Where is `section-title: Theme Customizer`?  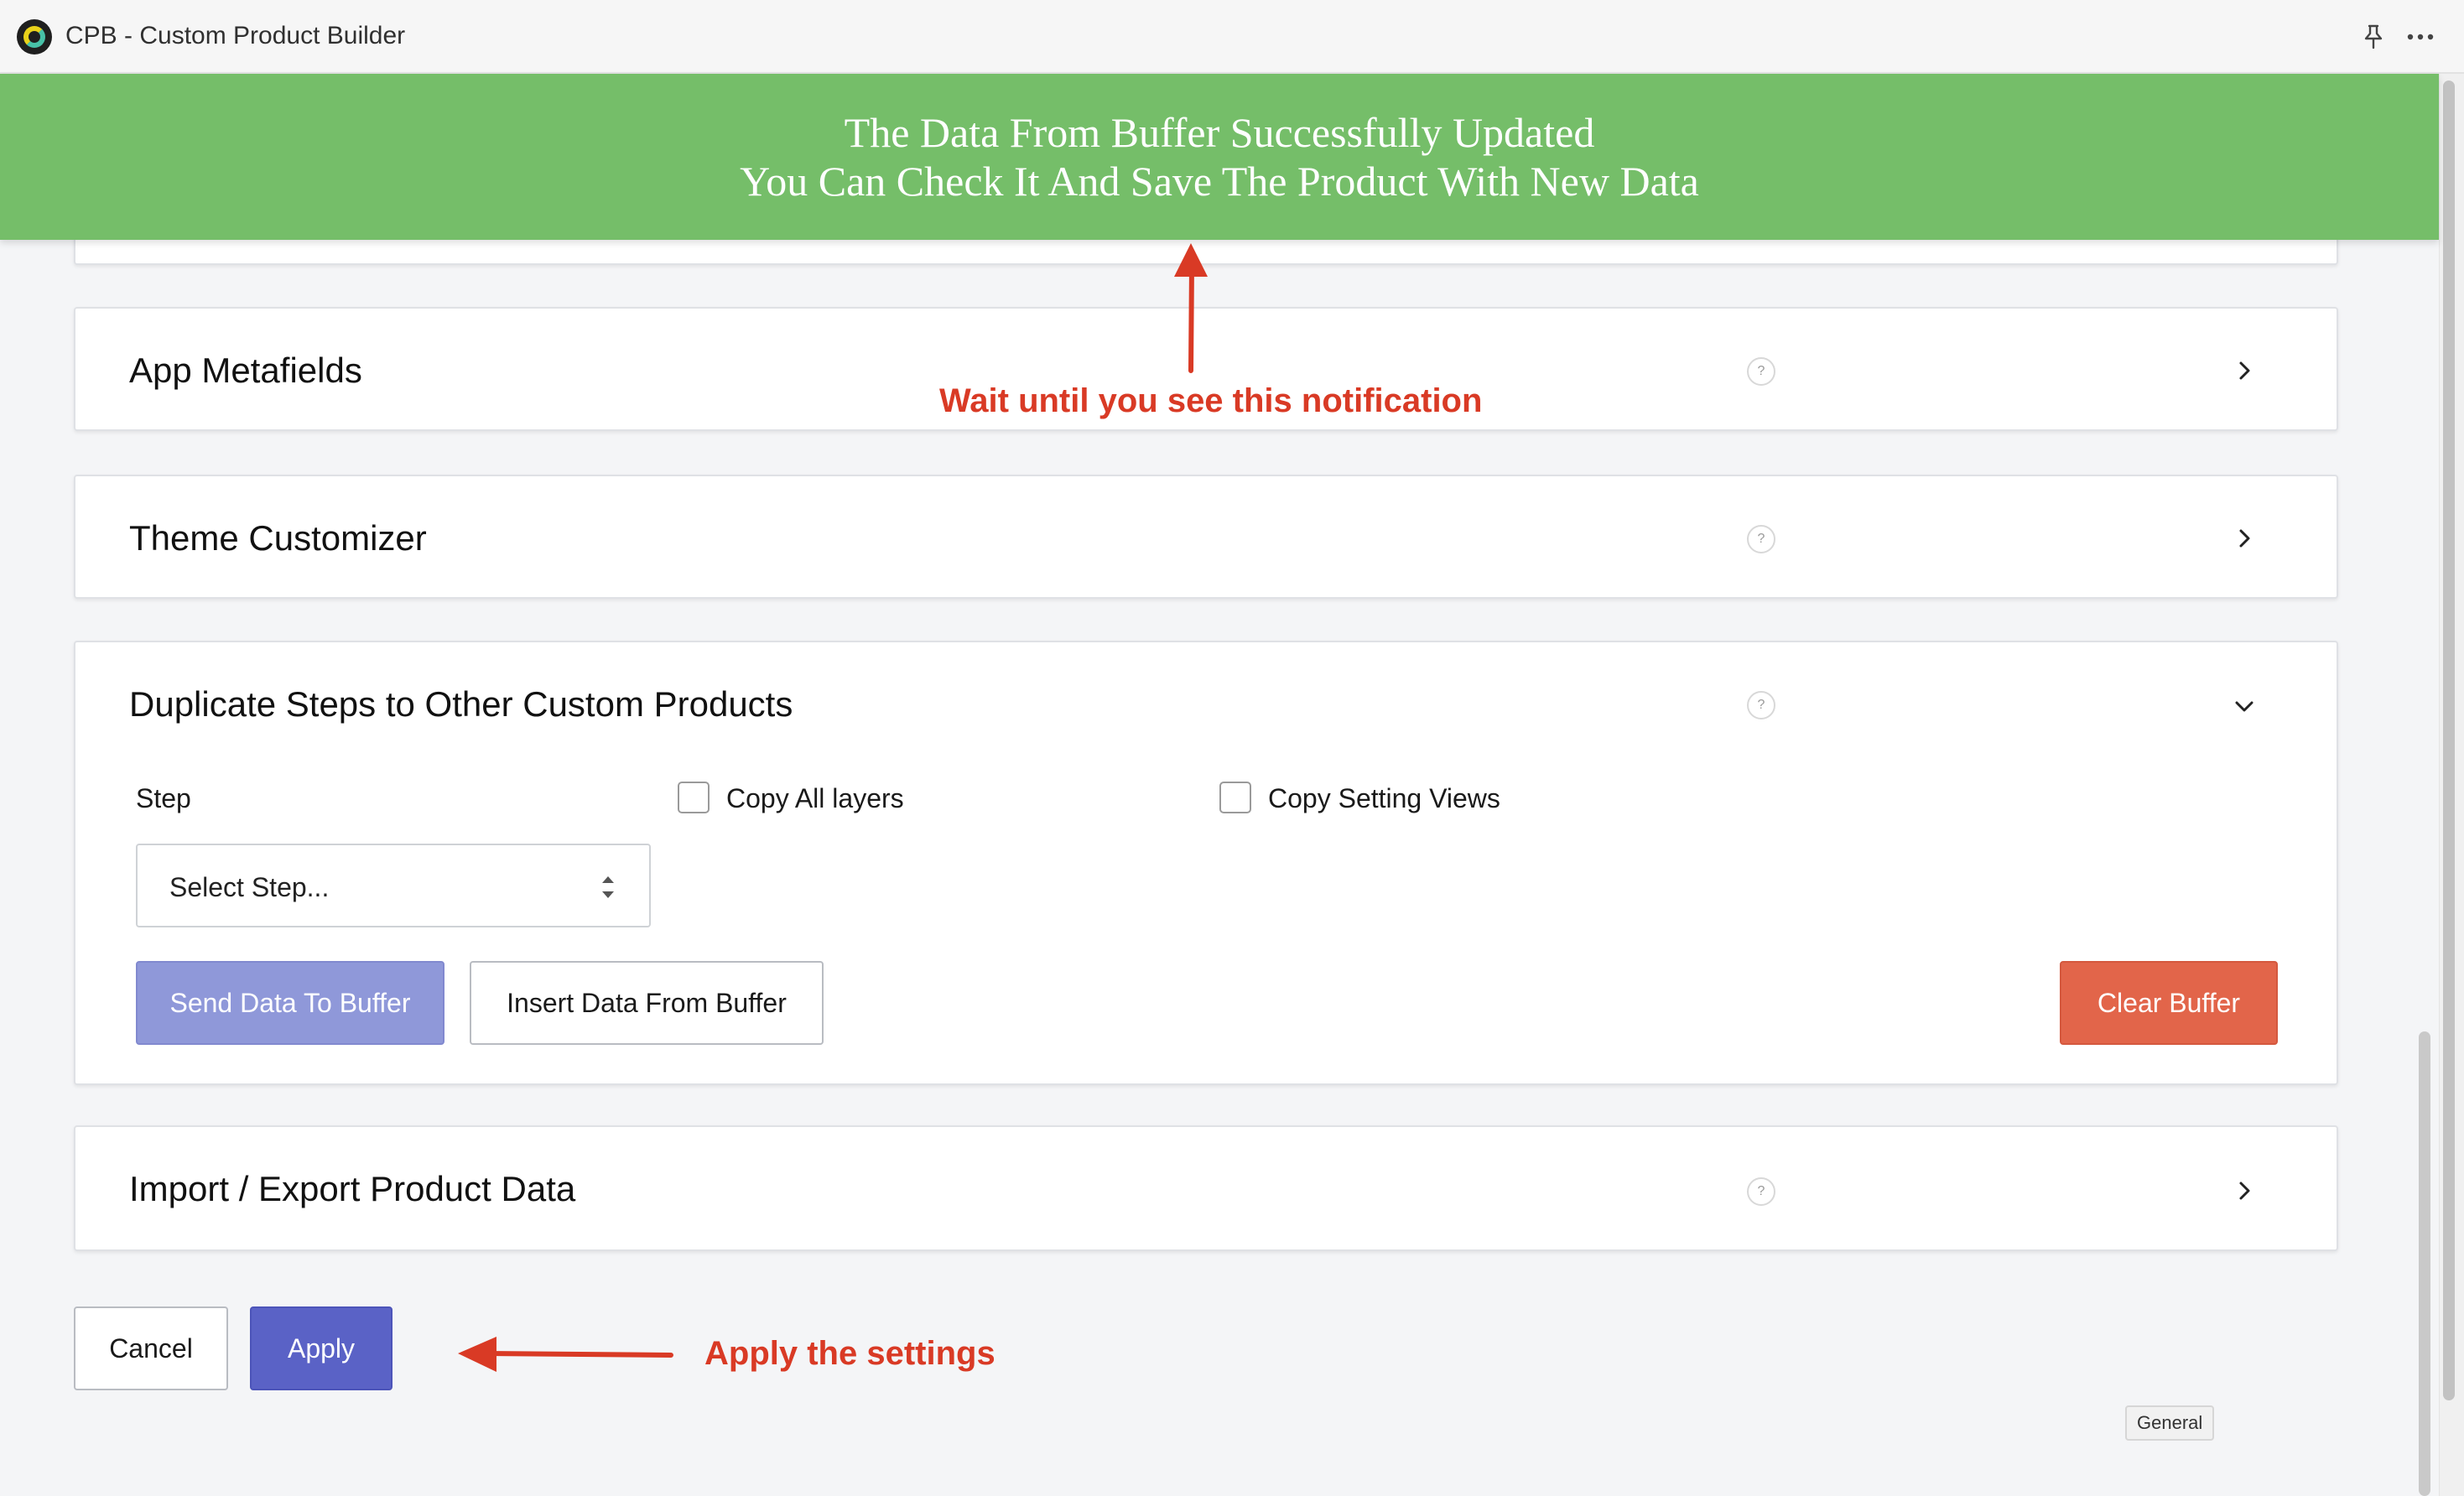
section-title: Theme Customizer is located at coordinates (278, 538).